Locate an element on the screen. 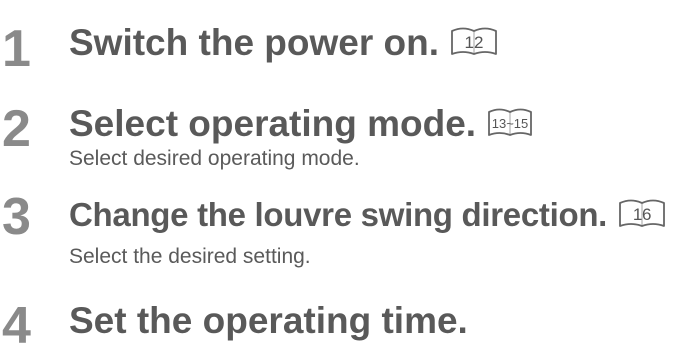 The image size is (681, 355). open-book-icon: 16 is located at coordinates (642, 213).